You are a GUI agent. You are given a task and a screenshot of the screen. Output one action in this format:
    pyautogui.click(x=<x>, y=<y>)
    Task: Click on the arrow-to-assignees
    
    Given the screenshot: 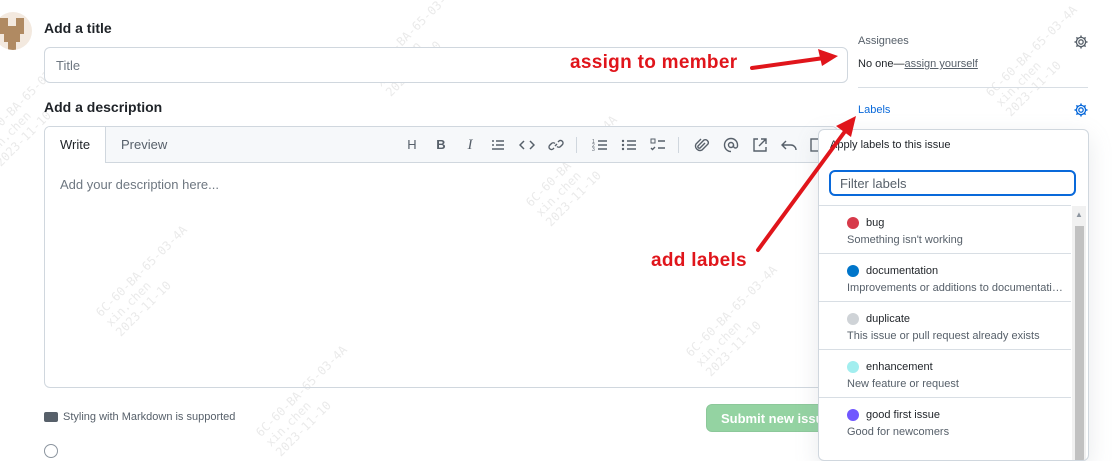 What is the action you would take?
    pyautogui.click(x=794, y=59)
    